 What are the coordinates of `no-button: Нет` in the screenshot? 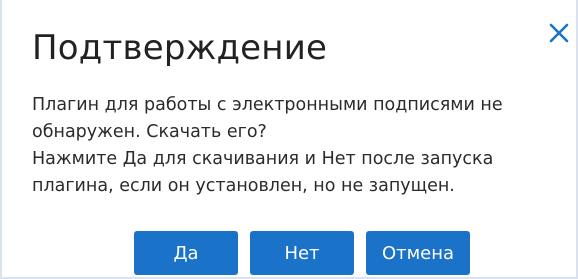 It's located at (302, 253).